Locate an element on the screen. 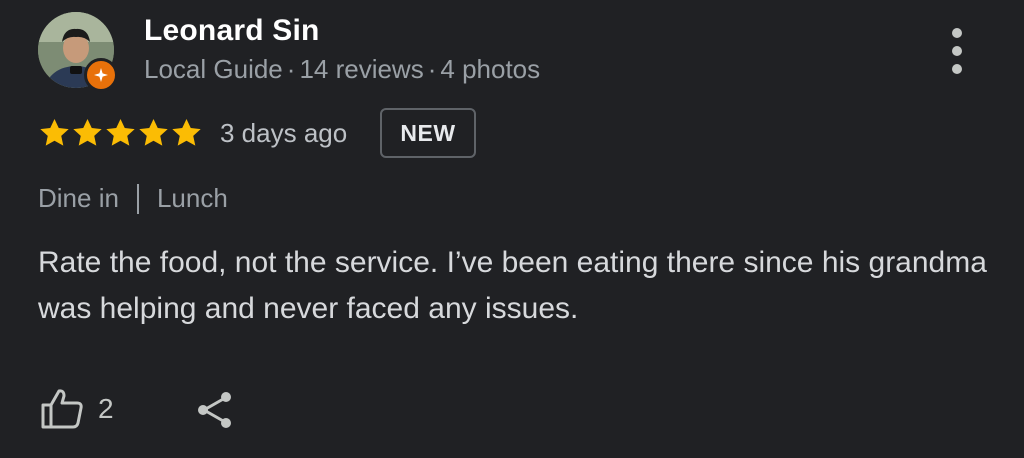  share-icon is located at coordinates (214, 410).